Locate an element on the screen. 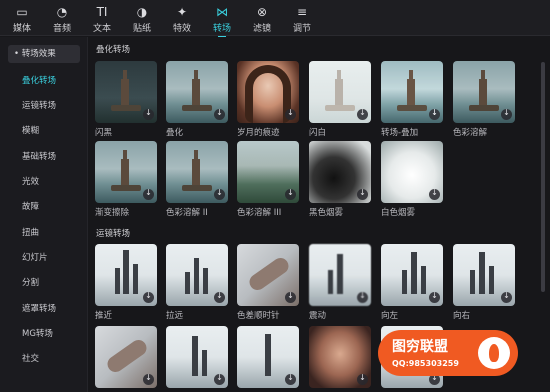 This screenshot has width=550, height=392. tile-label: 黑色烟雾 is located at coordinates (326, 213).